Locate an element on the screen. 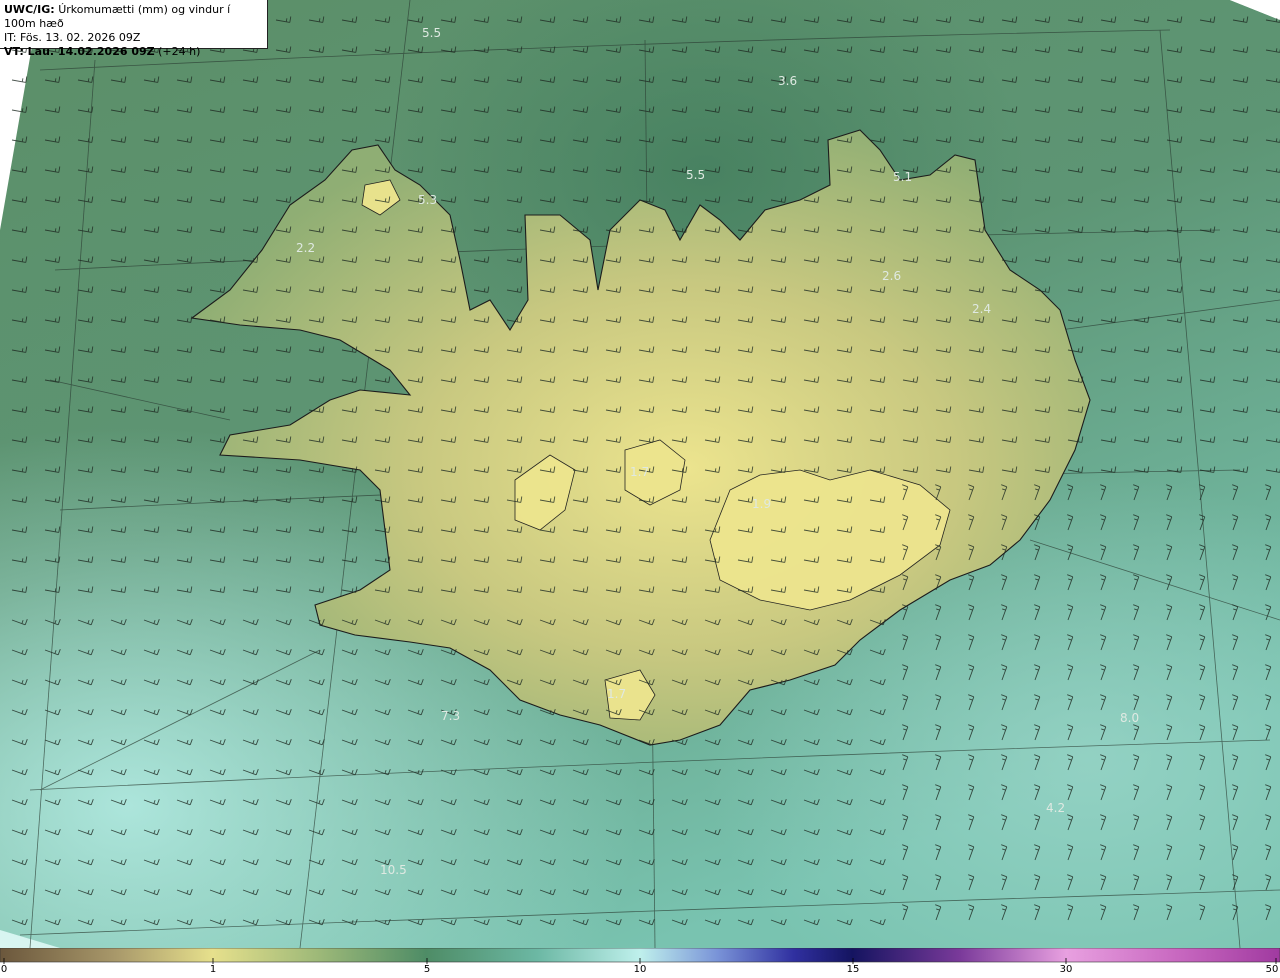 The height and width of the screenshot is (978, 1280). value-label: 5.3 is located at coordinates (427, 200).